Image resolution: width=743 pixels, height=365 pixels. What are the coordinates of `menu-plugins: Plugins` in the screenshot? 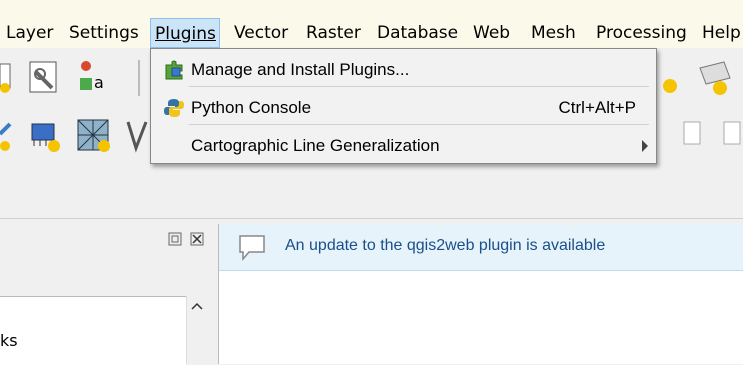 It's located at (185, 33).